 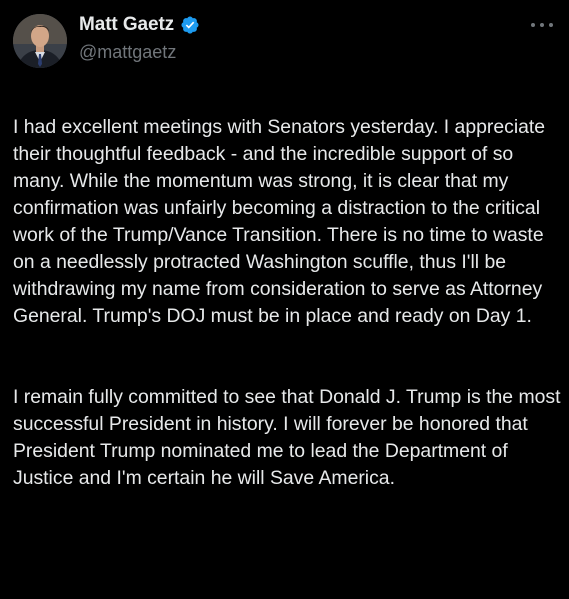 I want to click on more-options-icon, so click(x=542, y=25).